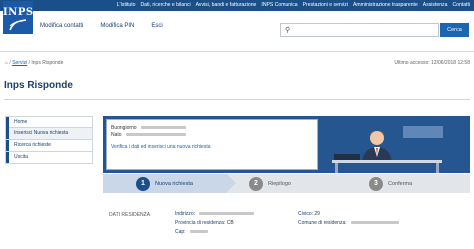 Image resolution: width=474 pixels, height=249 pixels. I want to click on field-cap: Cap:, so click(214, 232).